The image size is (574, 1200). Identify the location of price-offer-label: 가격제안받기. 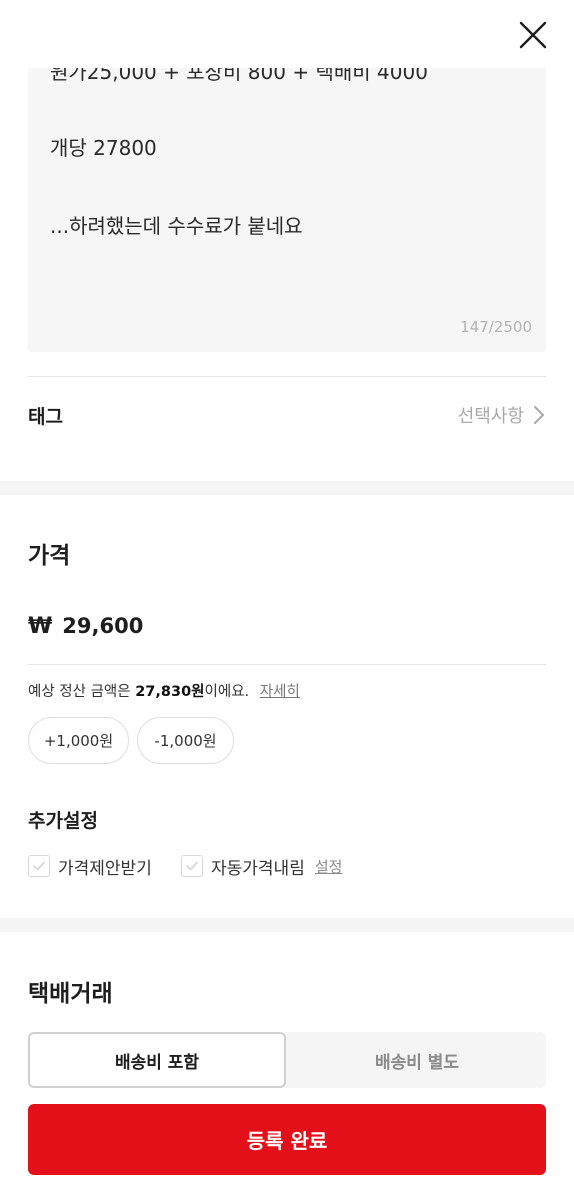
(105, 868).